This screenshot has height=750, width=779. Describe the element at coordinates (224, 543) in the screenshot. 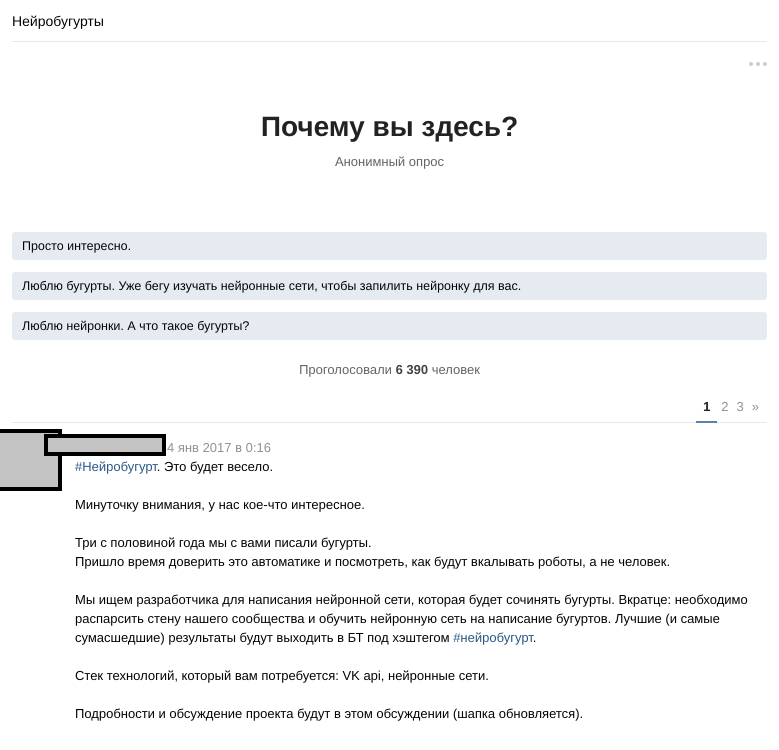

I see `post-text: Три с половиной года мы с вами писали бугурты.` at that location.